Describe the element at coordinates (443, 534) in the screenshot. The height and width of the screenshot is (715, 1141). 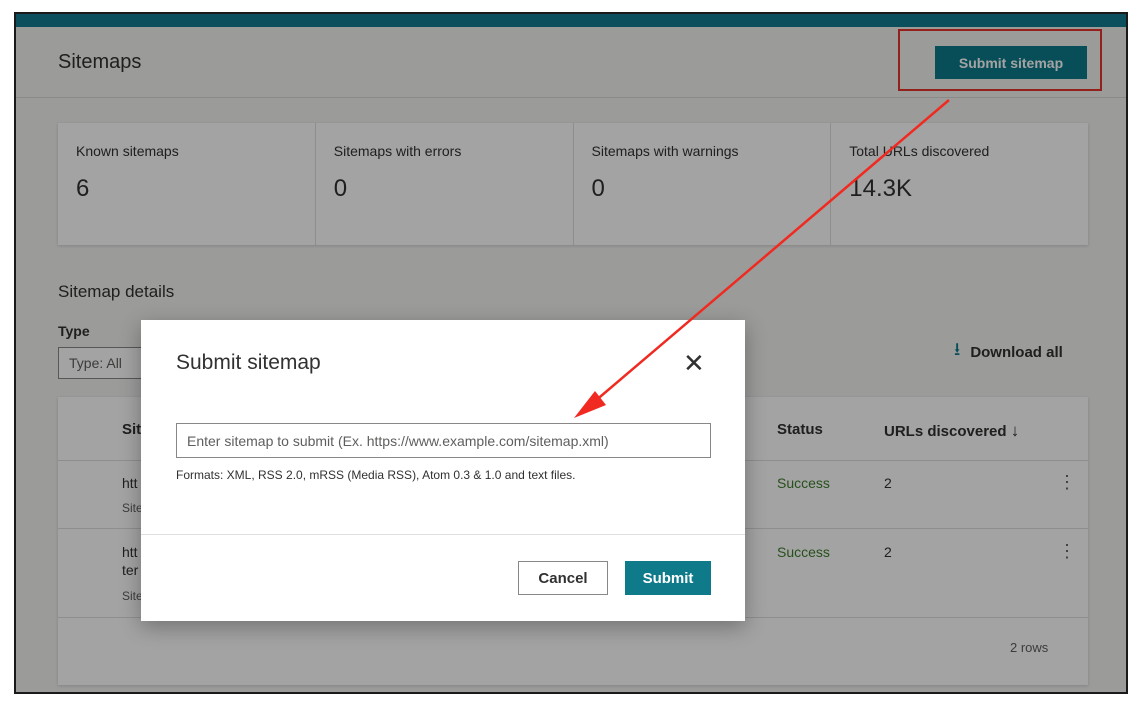
I see `dialog-divider` at that location.